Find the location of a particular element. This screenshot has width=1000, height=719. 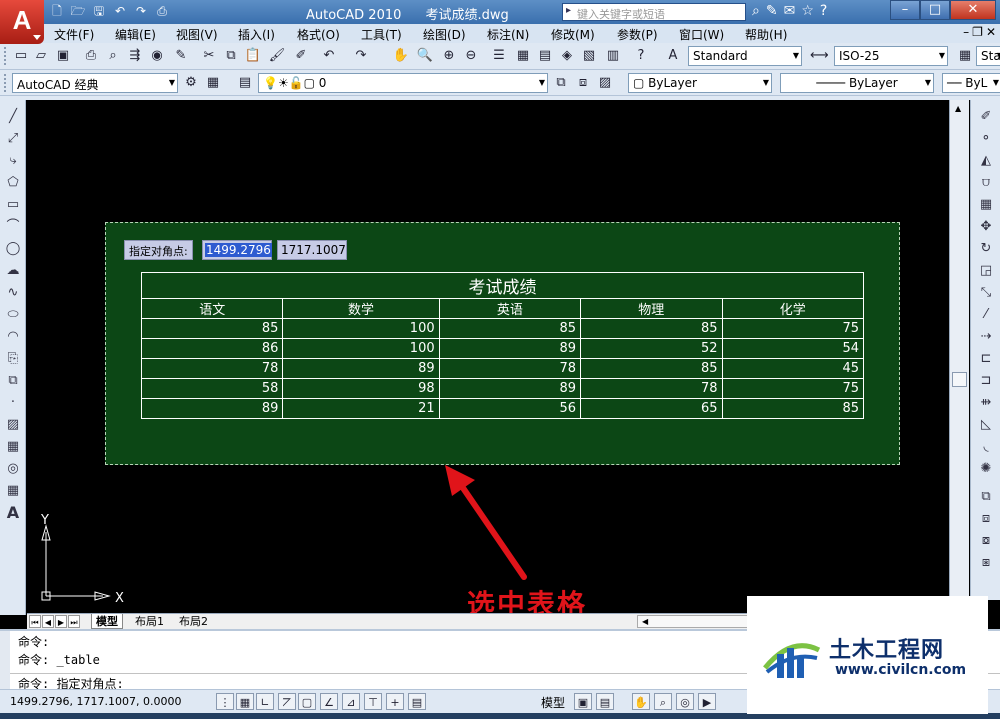

sheet-set-icon: ✎ is located at coordinates (181, 56).